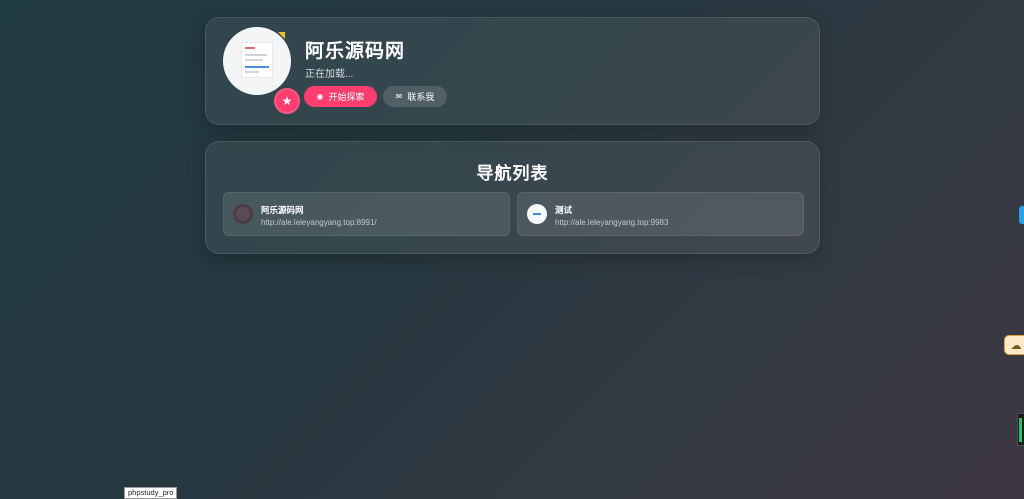 The width and height of the screenshot is (1024, 499). I want to click on contact-label: 联系我, so click(421, 97).